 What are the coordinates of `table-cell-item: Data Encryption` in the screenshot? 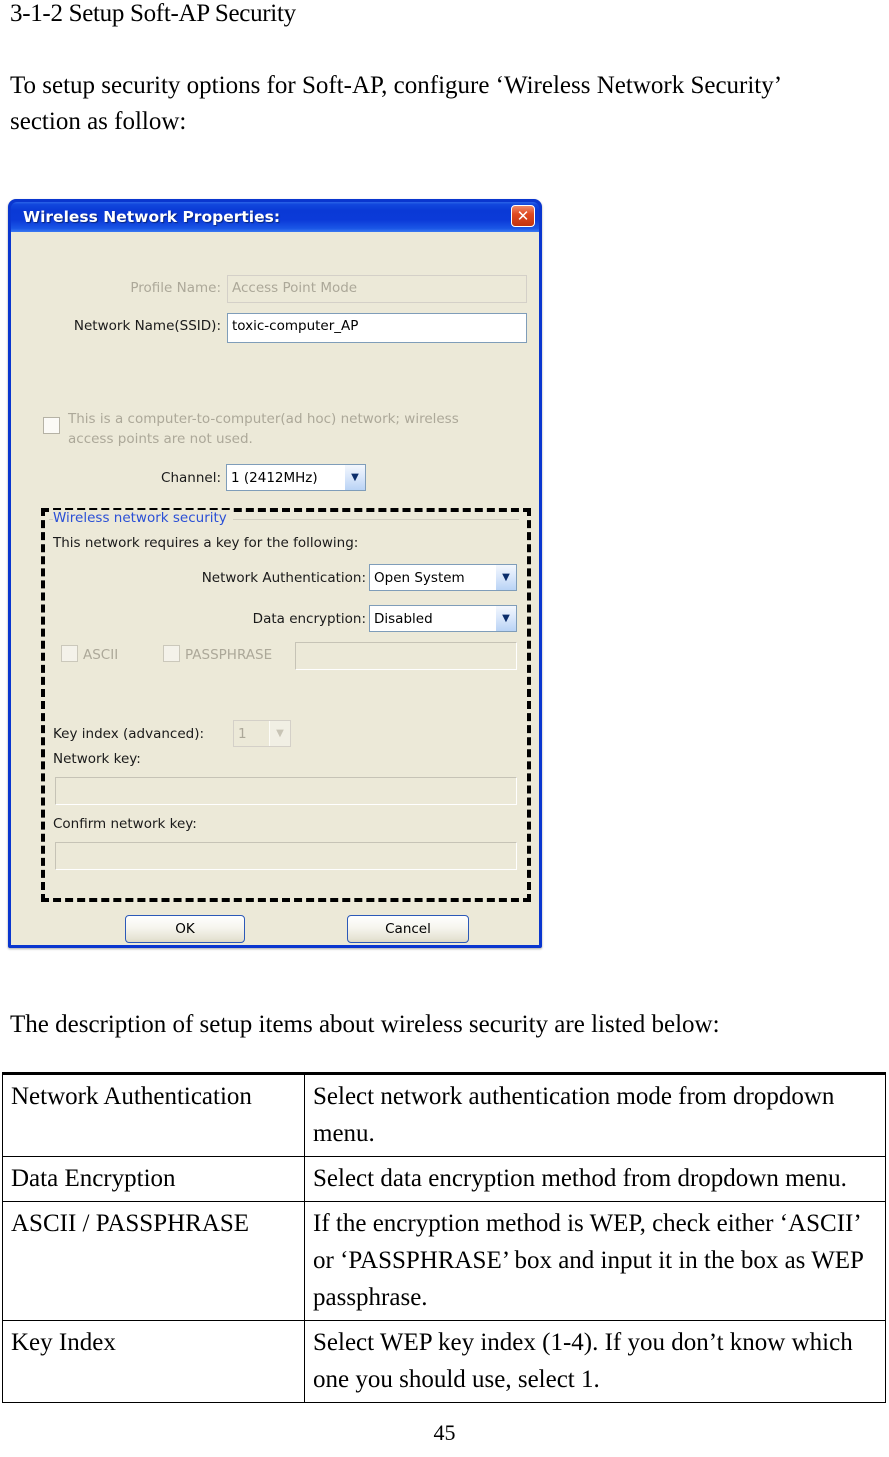 It's located at (153, 1179).